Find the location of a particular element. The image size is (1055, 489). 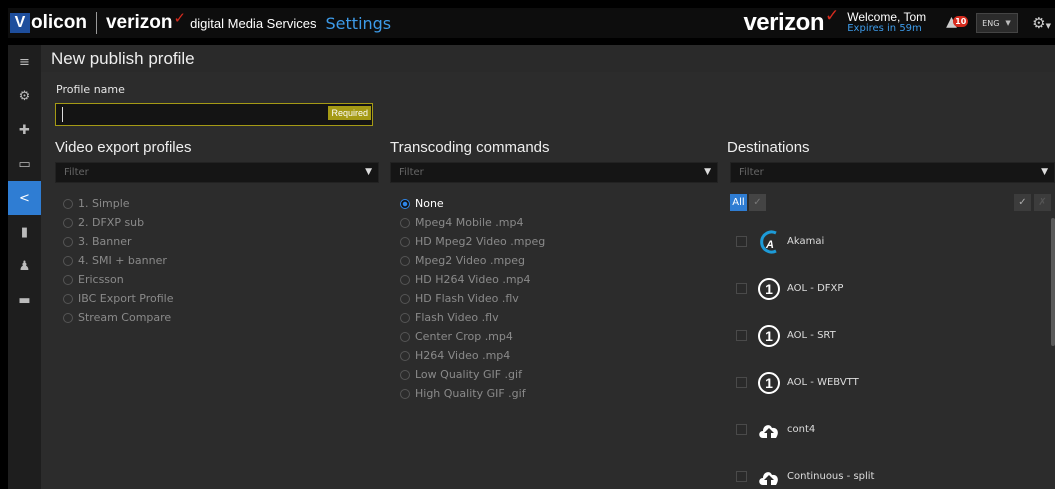

transcoding-option: High Quality GIF .gif is located at coordinates (472, 393).